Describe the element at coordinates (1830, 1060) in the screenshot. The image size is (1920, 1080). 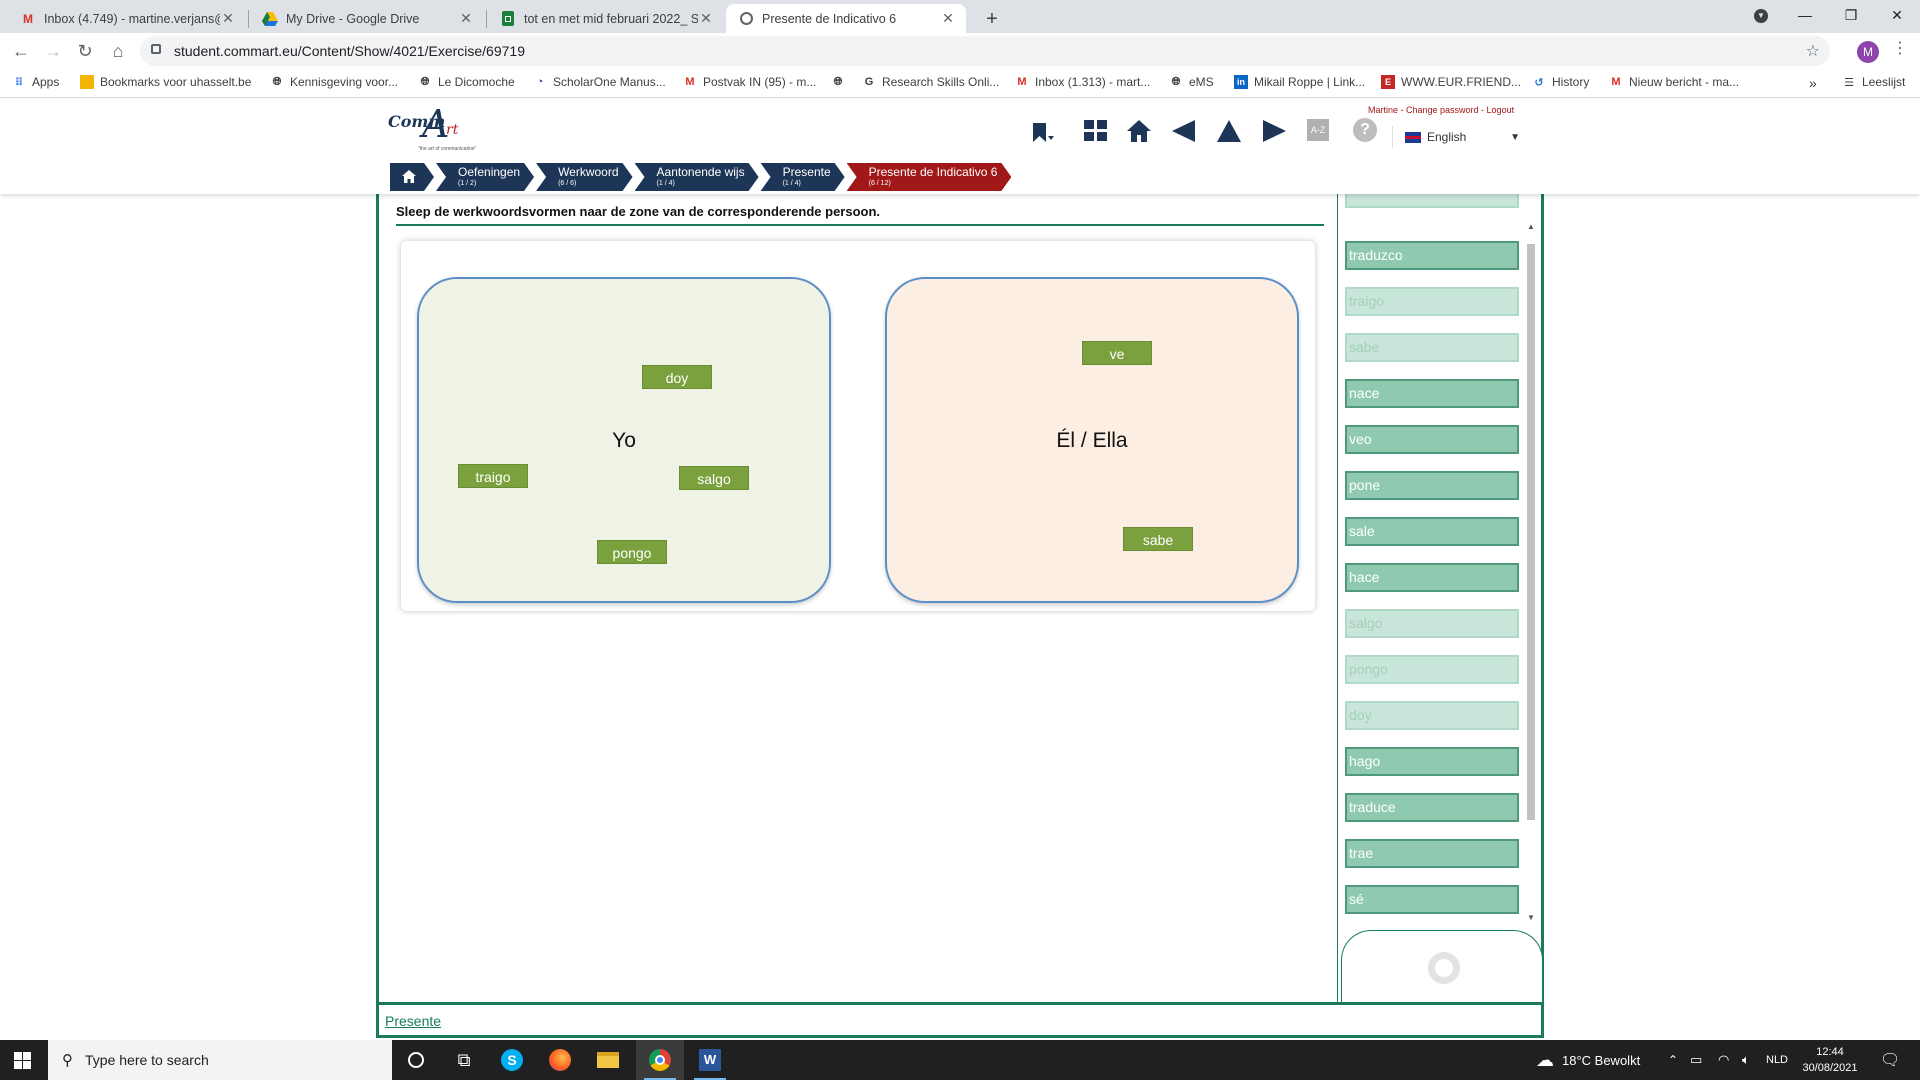
I see `taskbar-clock: 12:44 30/08/2021` at that location.